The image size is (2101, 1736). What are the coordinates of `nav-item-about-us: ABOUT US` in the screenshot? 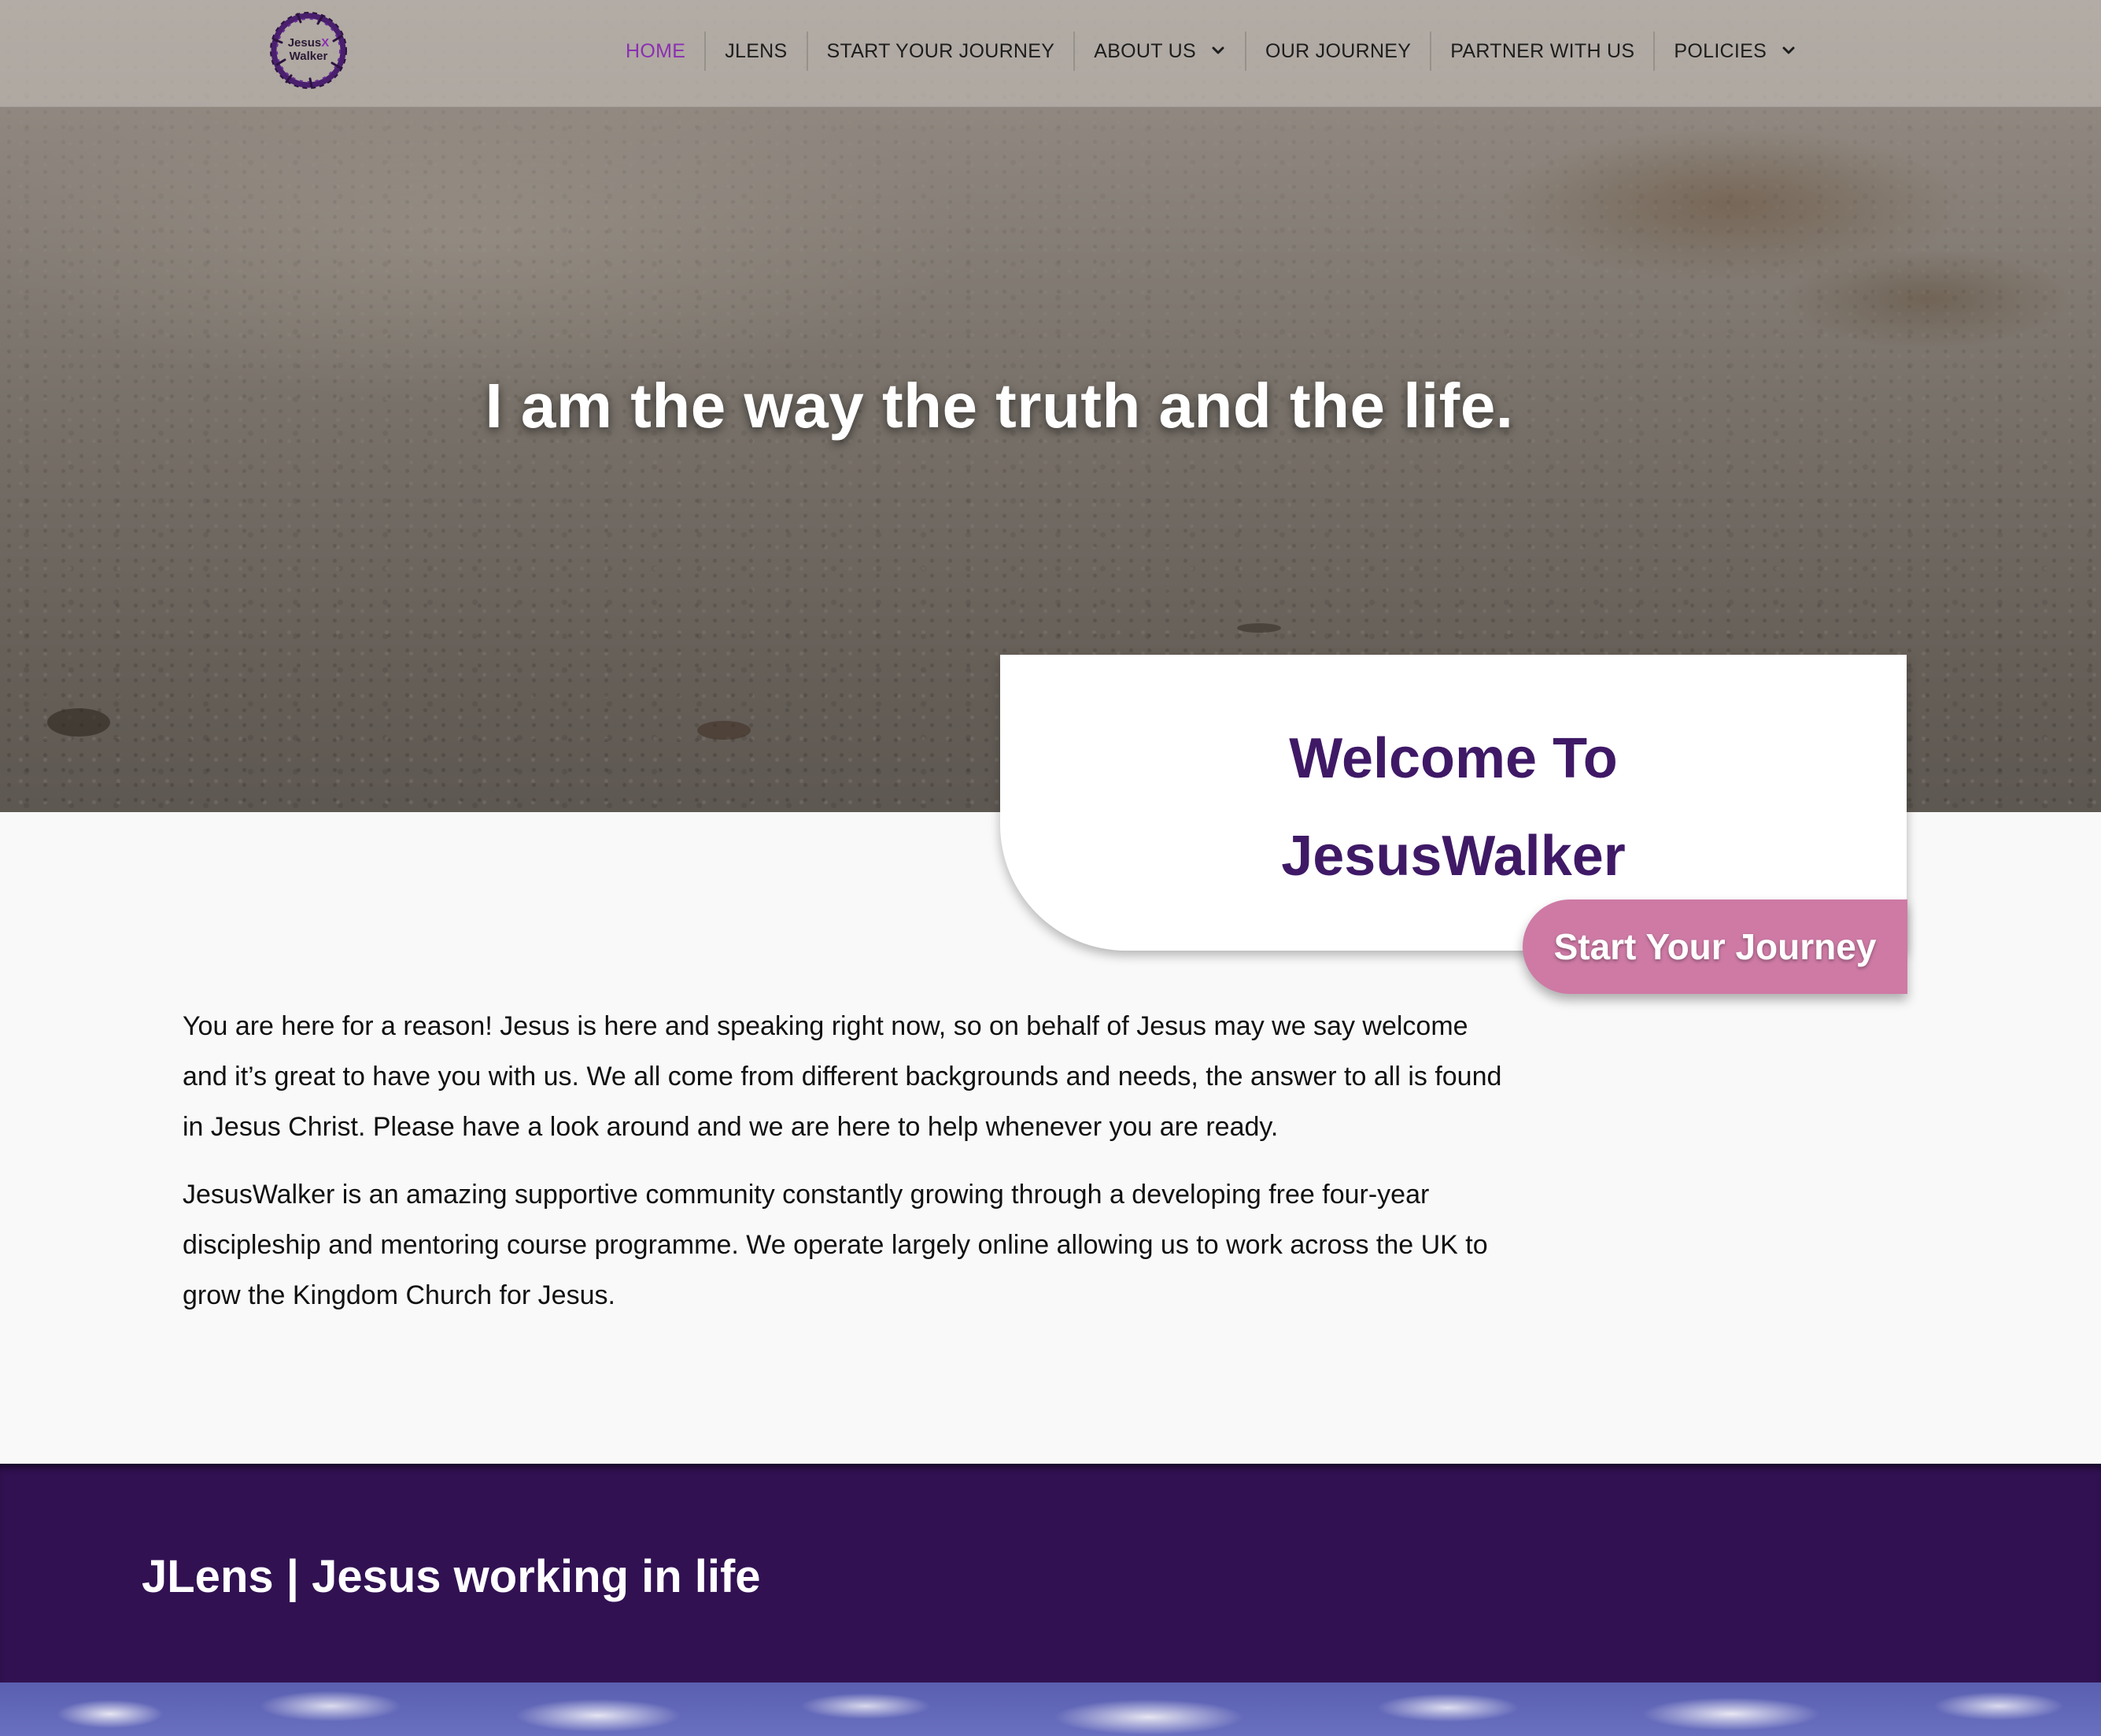 It's located at (1159, 51).